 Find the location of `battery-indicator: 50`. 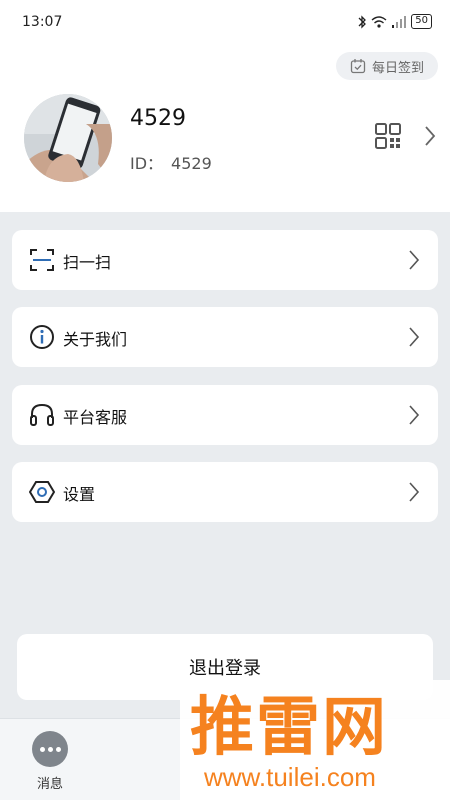

battery-indicator: 50 is located at coordinates (421, 21).